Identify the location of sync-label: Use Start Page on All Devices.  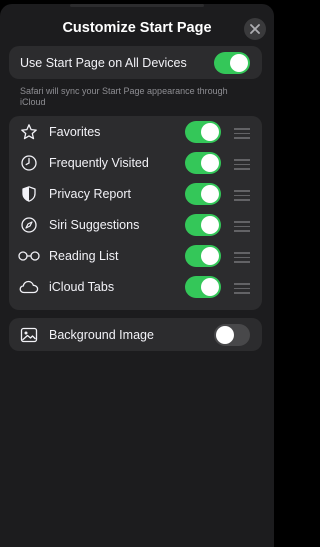
(103, 62).